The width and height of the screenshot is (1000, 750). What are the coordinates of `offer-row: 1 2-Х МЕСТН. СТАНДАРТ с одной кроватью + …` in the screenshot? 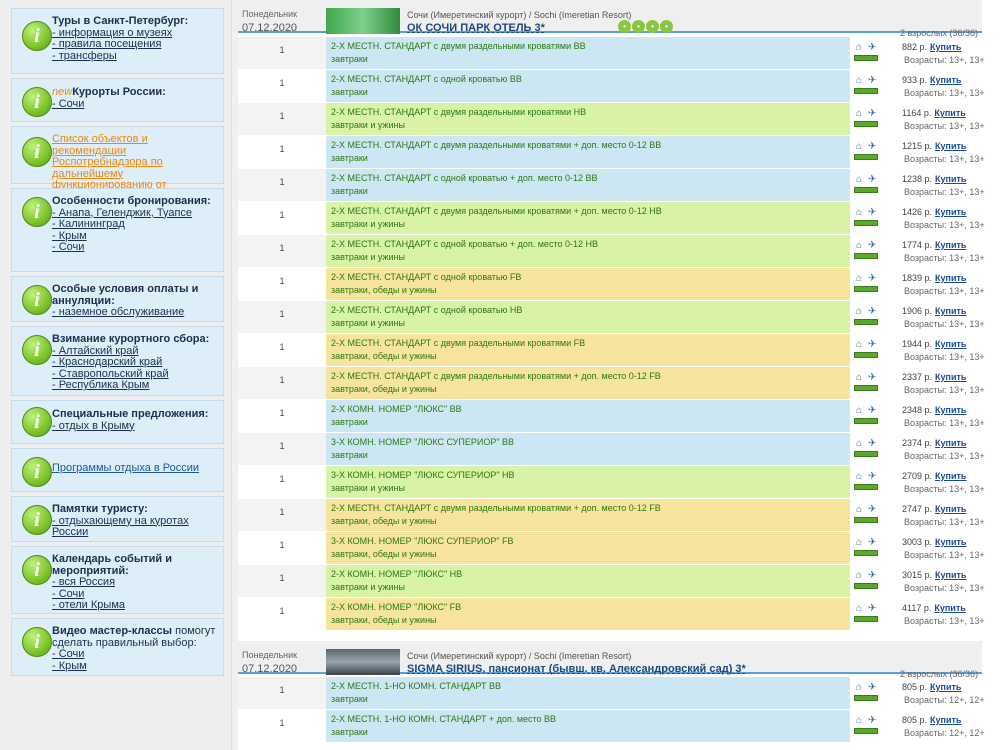 It's located at (611, 185).